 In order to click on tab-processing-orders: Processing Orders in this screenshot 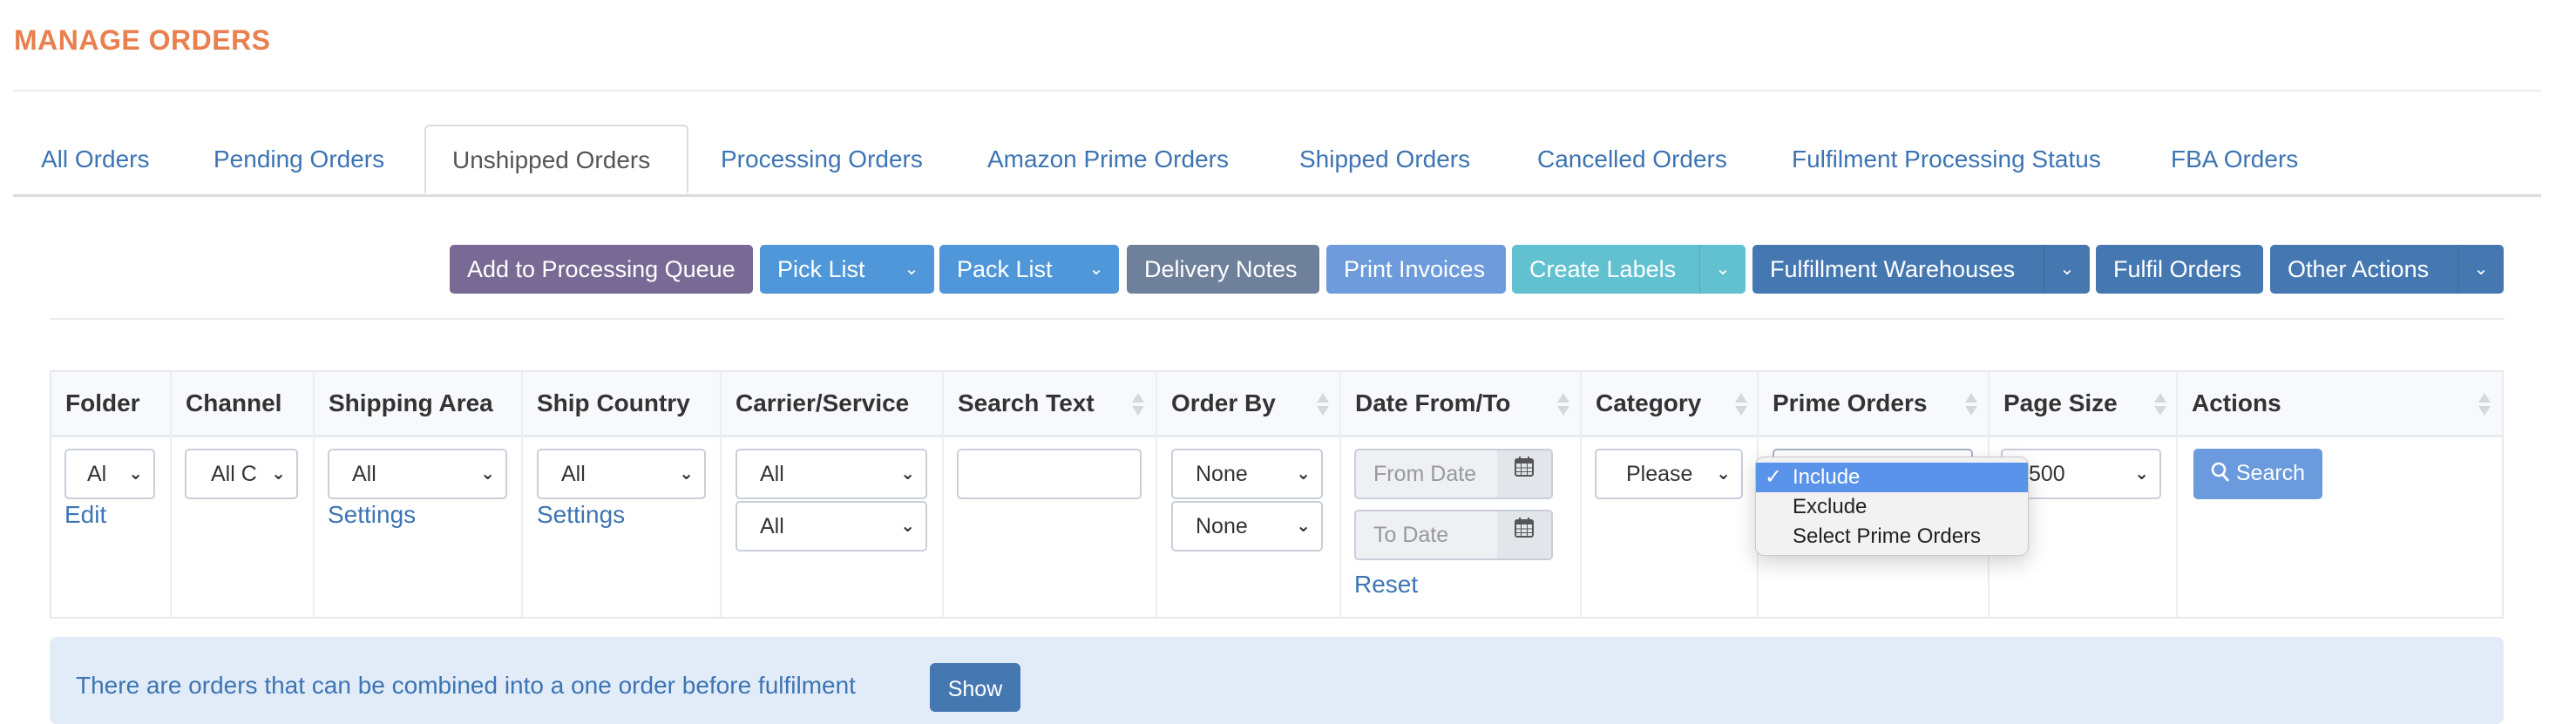, I will do `click(822, 160)`.